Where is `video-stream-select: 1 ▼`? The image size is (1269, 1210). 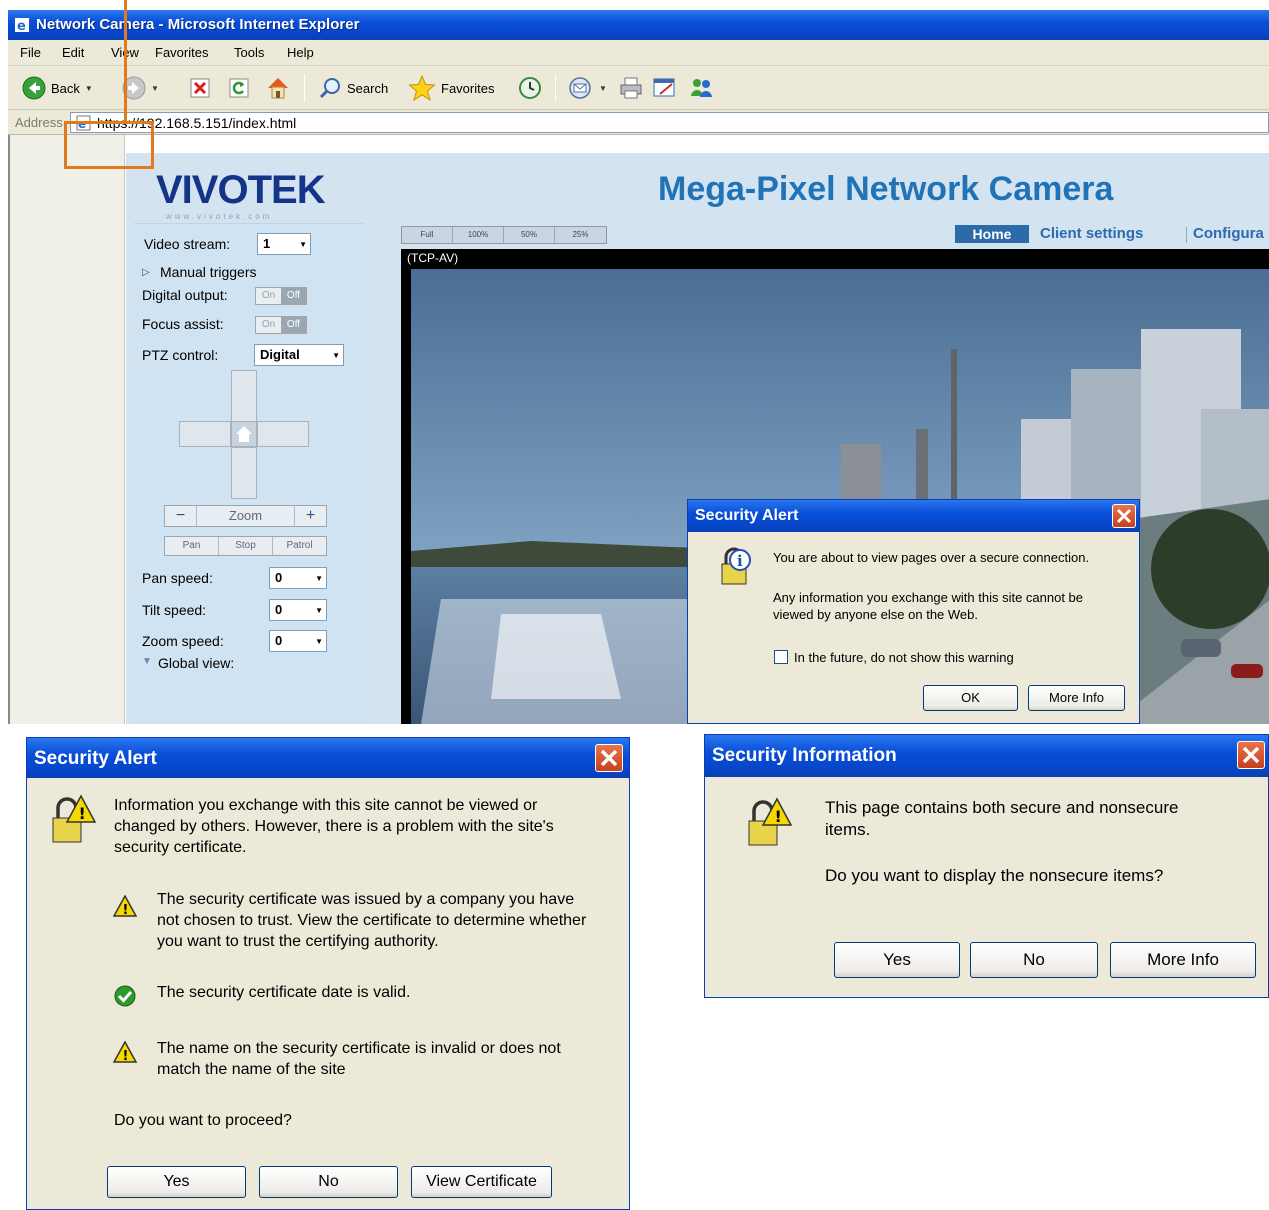
video-stream-select: 1 ▼ is located at coordinates (284, 244).